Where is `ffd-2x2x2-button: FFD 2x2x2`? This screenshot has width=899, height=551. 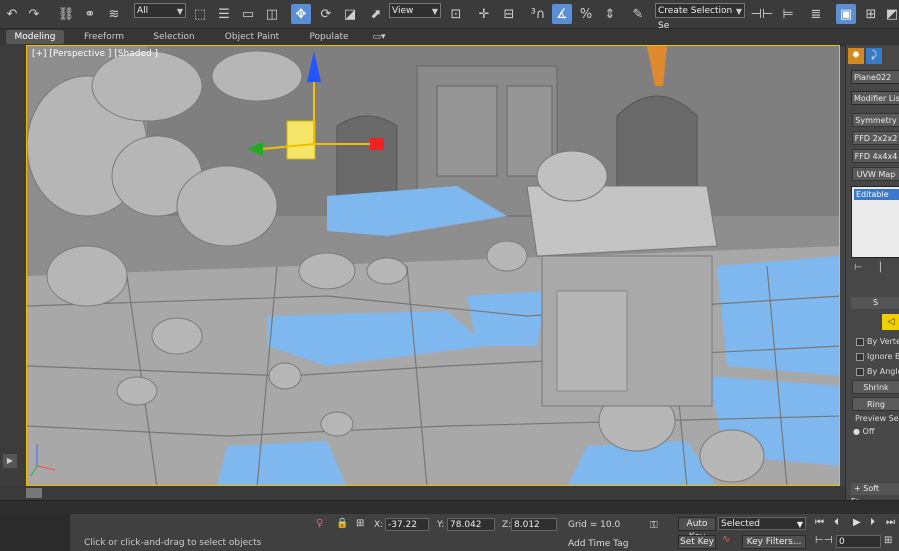
ffd-2x2x2-button: FFD 2x2x2 is located at coordinates (875, 138).